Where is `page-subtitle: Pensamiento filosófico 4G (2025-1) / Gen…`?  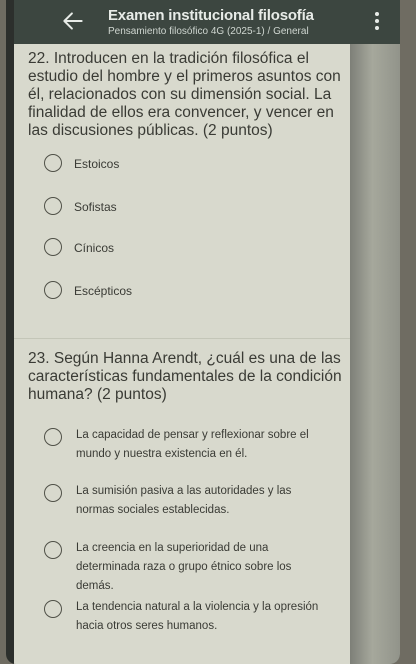 page-subtitle: Pensamiento filosófico 4G (2025-1) / Gen… is located at coordinates (208, 31).